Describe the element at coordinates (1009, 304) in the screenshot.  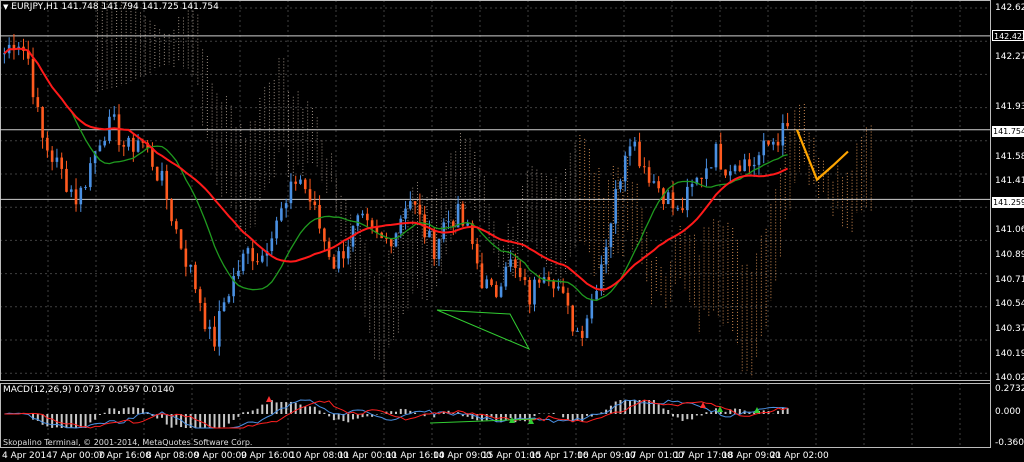
I see `price-tick: 140.545` at that location.